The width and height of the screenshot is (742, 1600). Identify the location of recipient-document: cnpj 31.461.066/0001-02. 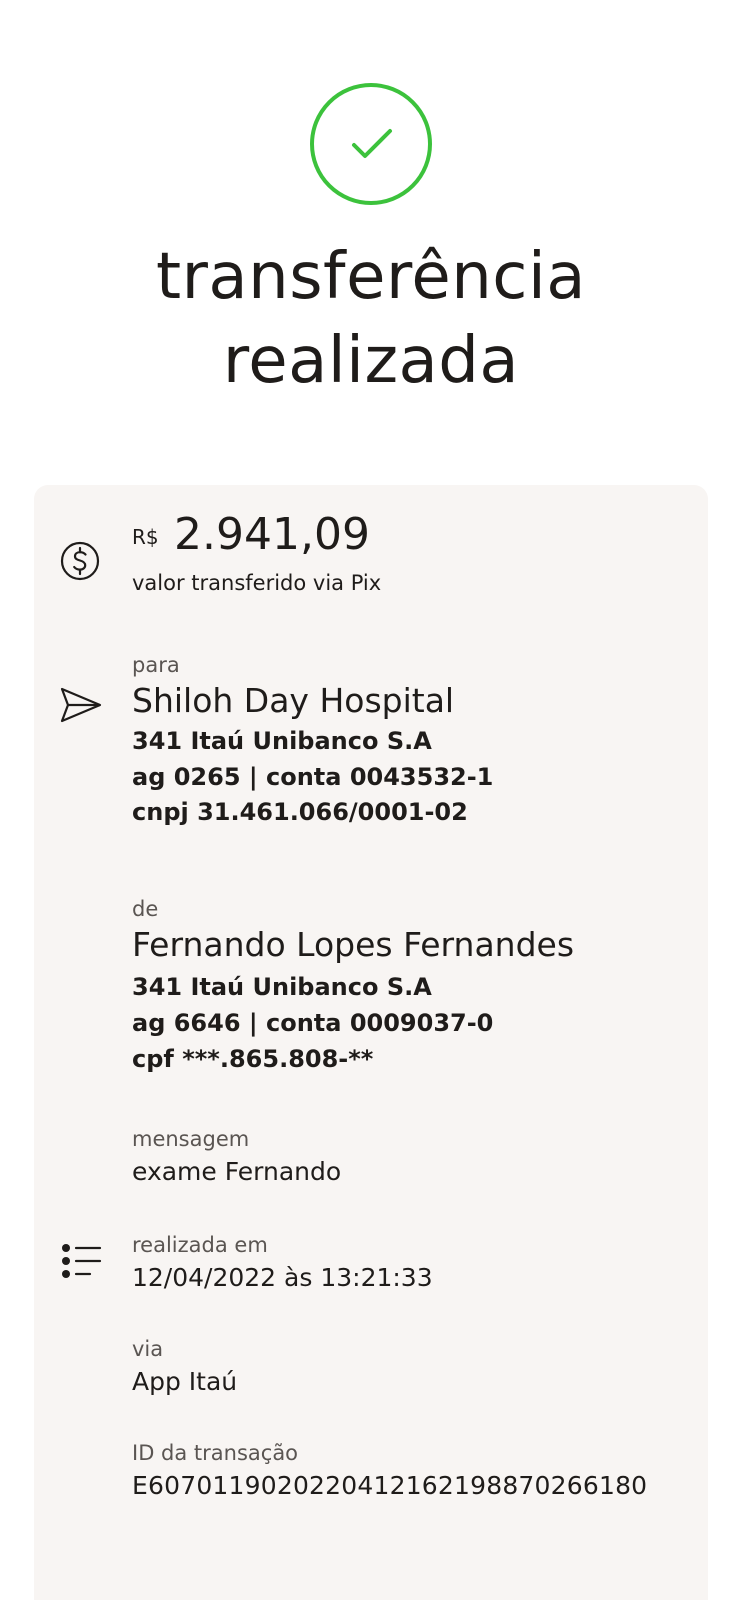
(300, 812).